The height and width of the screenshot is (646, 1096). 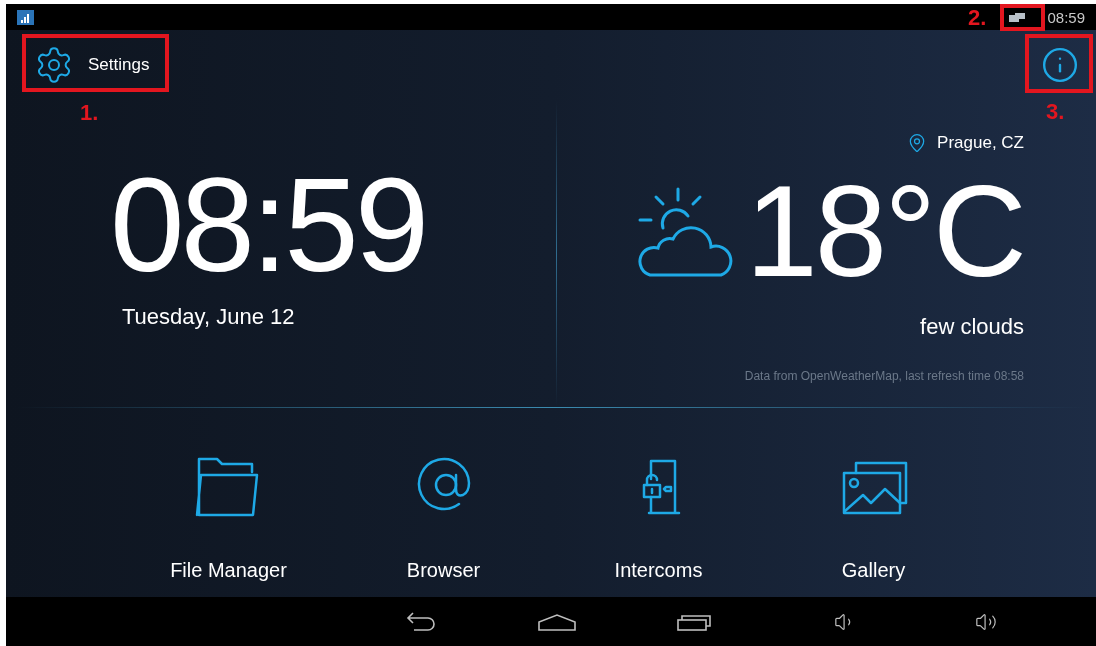 What do you see at coordinates (1066, 17) in the screenshot?
I see `status-time: 08:59` at bounding box center [1066, 17].